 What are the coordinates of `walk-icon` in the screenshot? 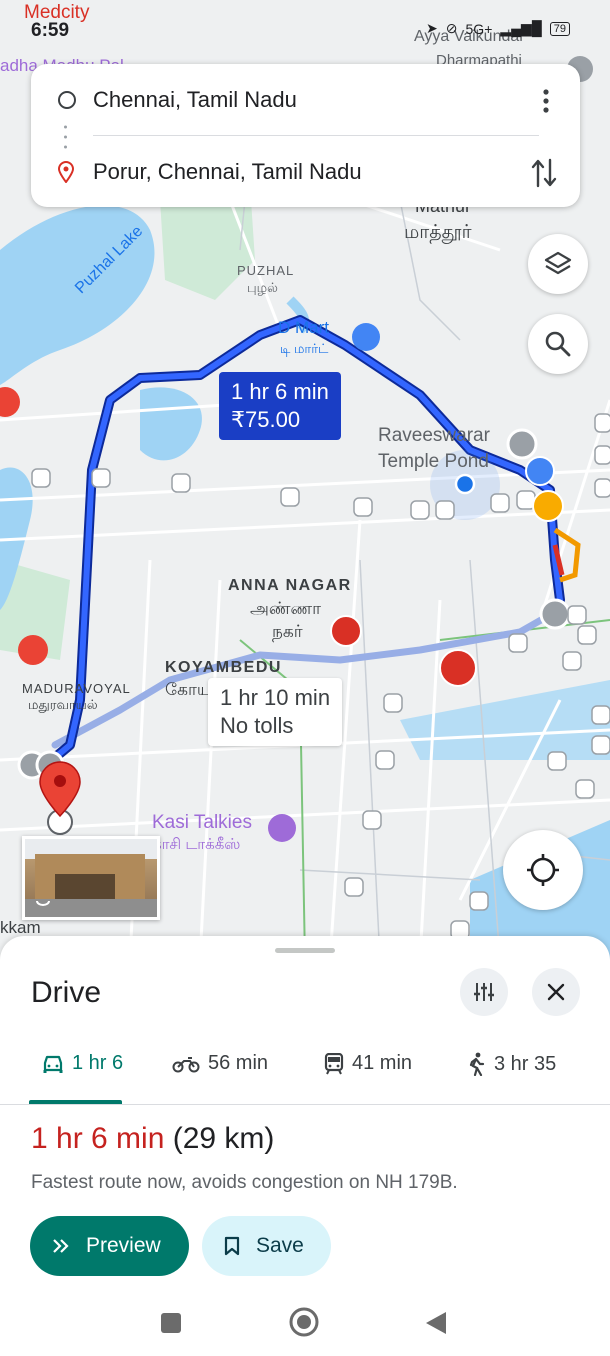 It's located at (477, 1064).